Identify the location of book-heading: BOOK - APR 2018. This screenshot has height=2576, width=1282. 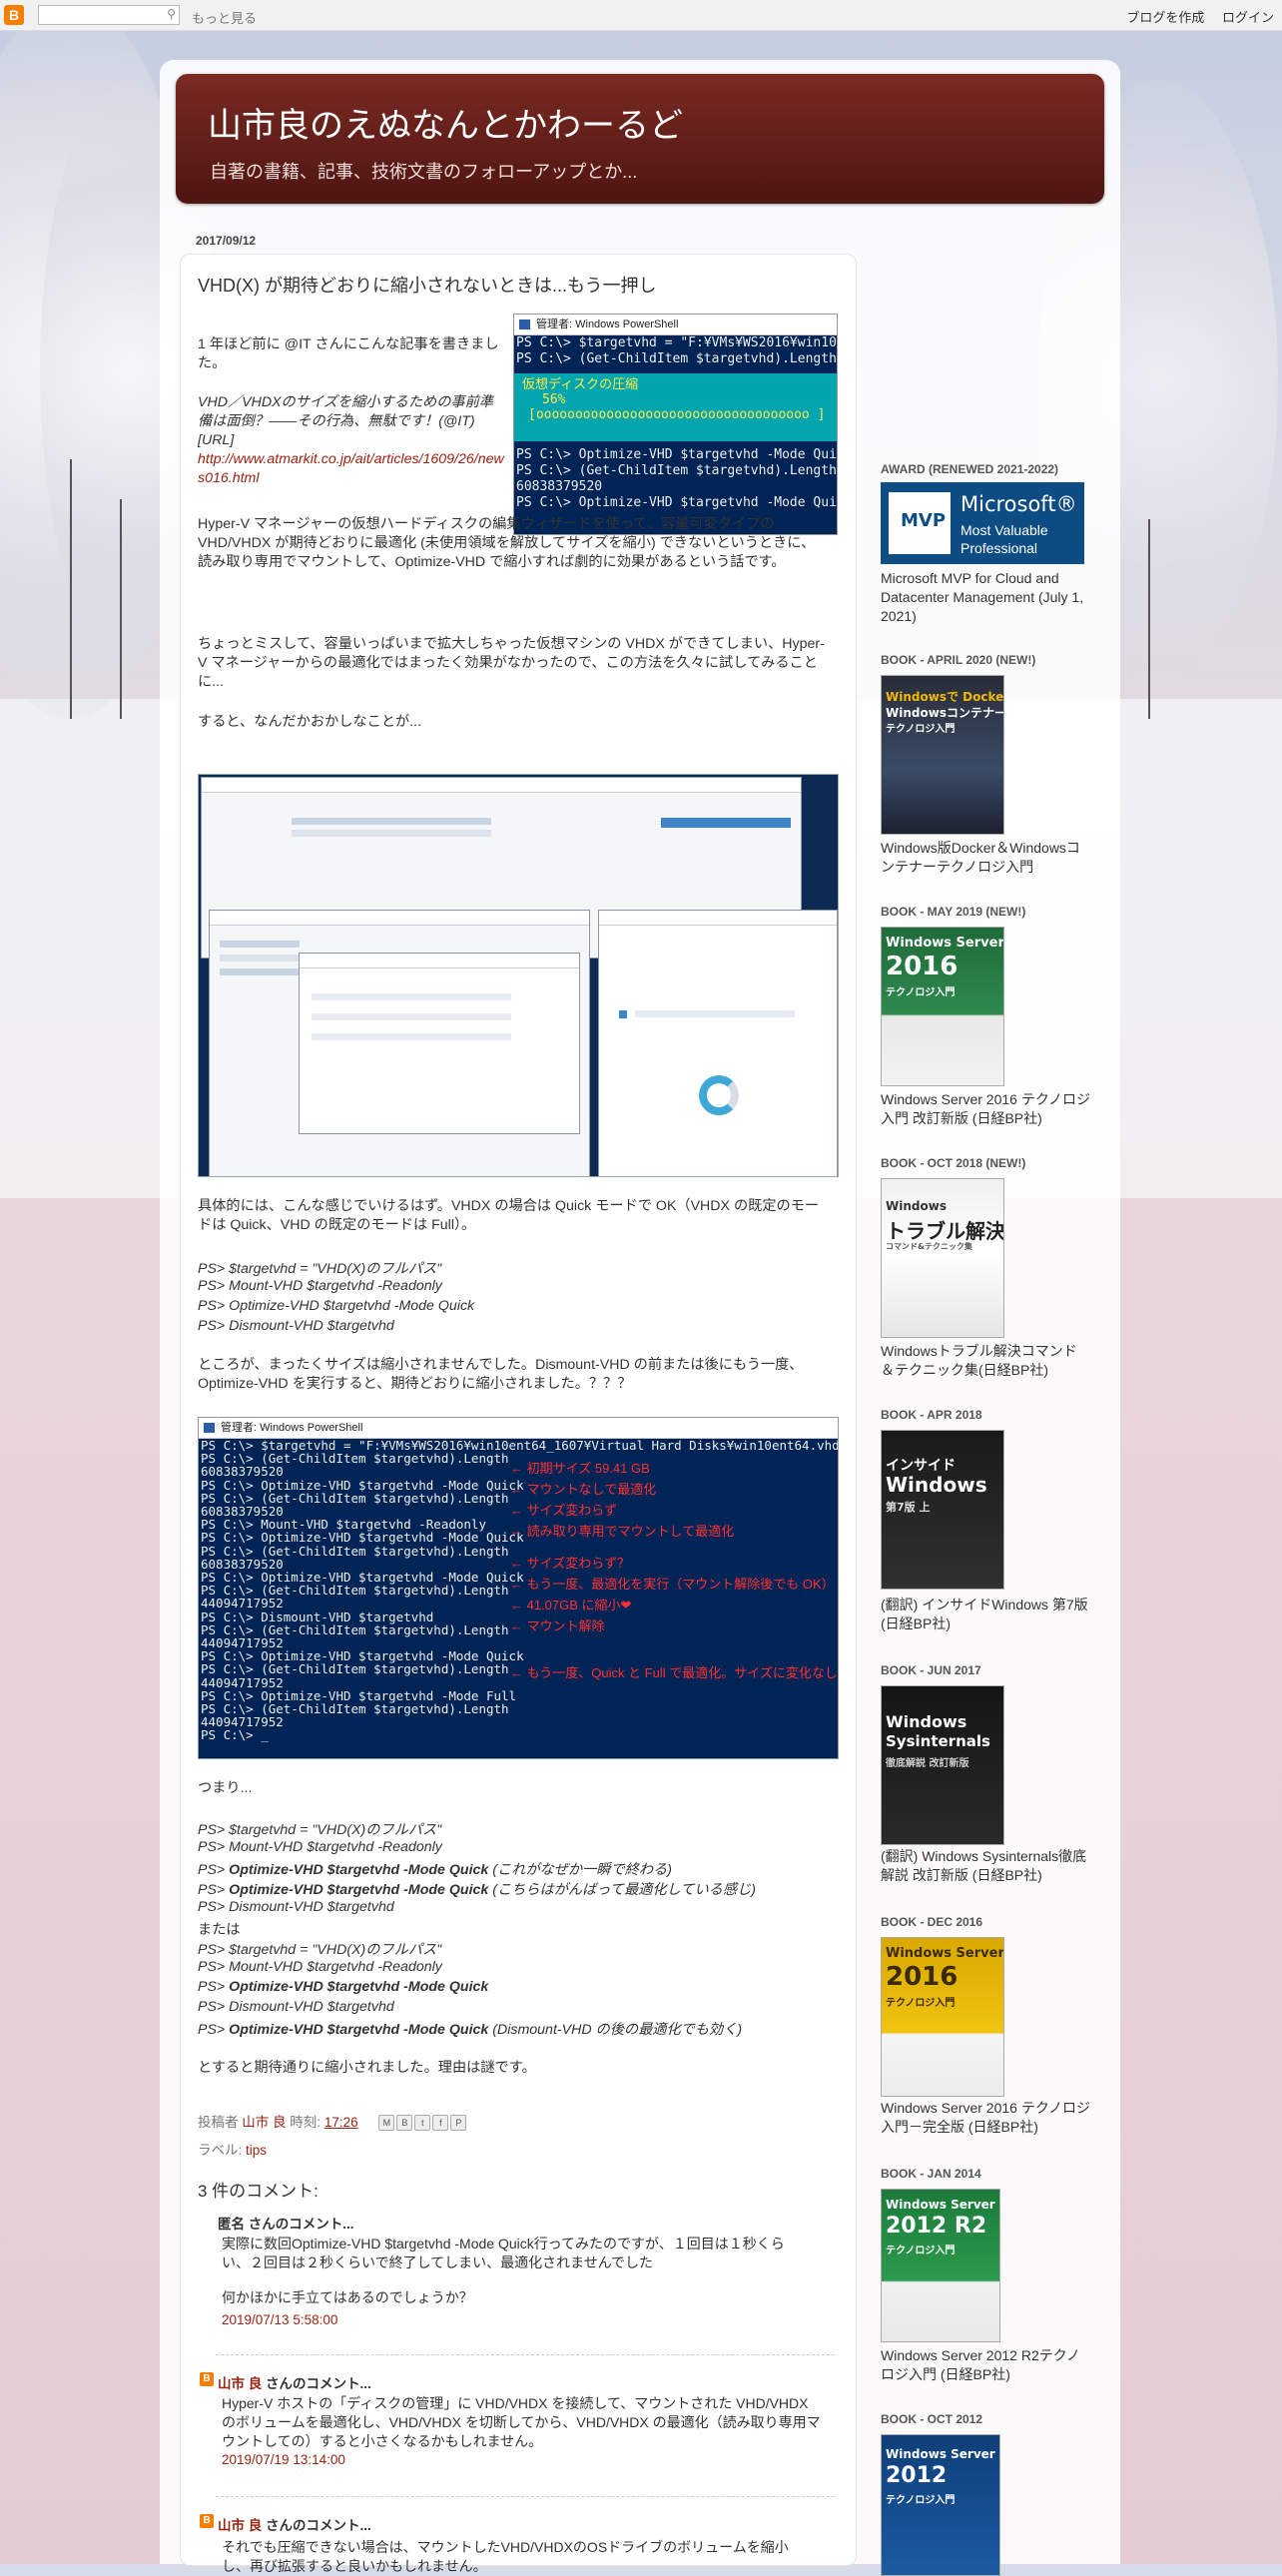
(932, 1415).